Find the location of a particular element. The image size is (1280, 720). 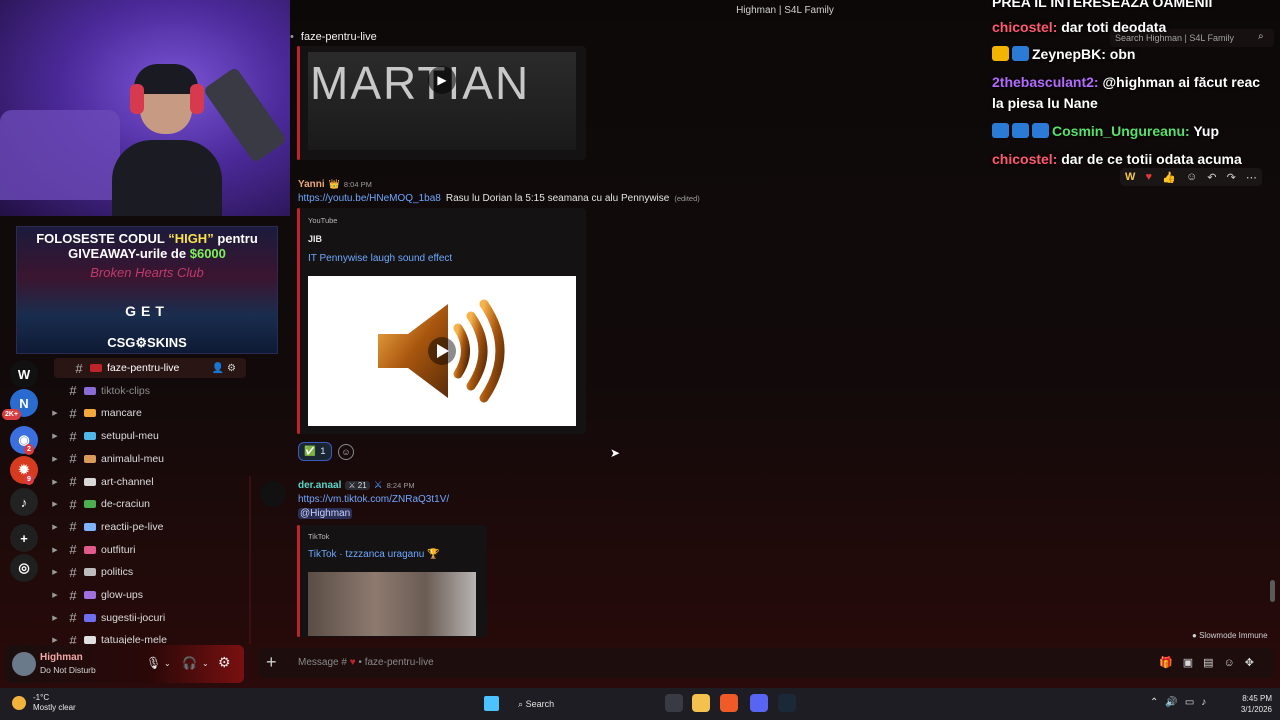

sticker-icon: ▤ is located at coordinates (1213, 663).